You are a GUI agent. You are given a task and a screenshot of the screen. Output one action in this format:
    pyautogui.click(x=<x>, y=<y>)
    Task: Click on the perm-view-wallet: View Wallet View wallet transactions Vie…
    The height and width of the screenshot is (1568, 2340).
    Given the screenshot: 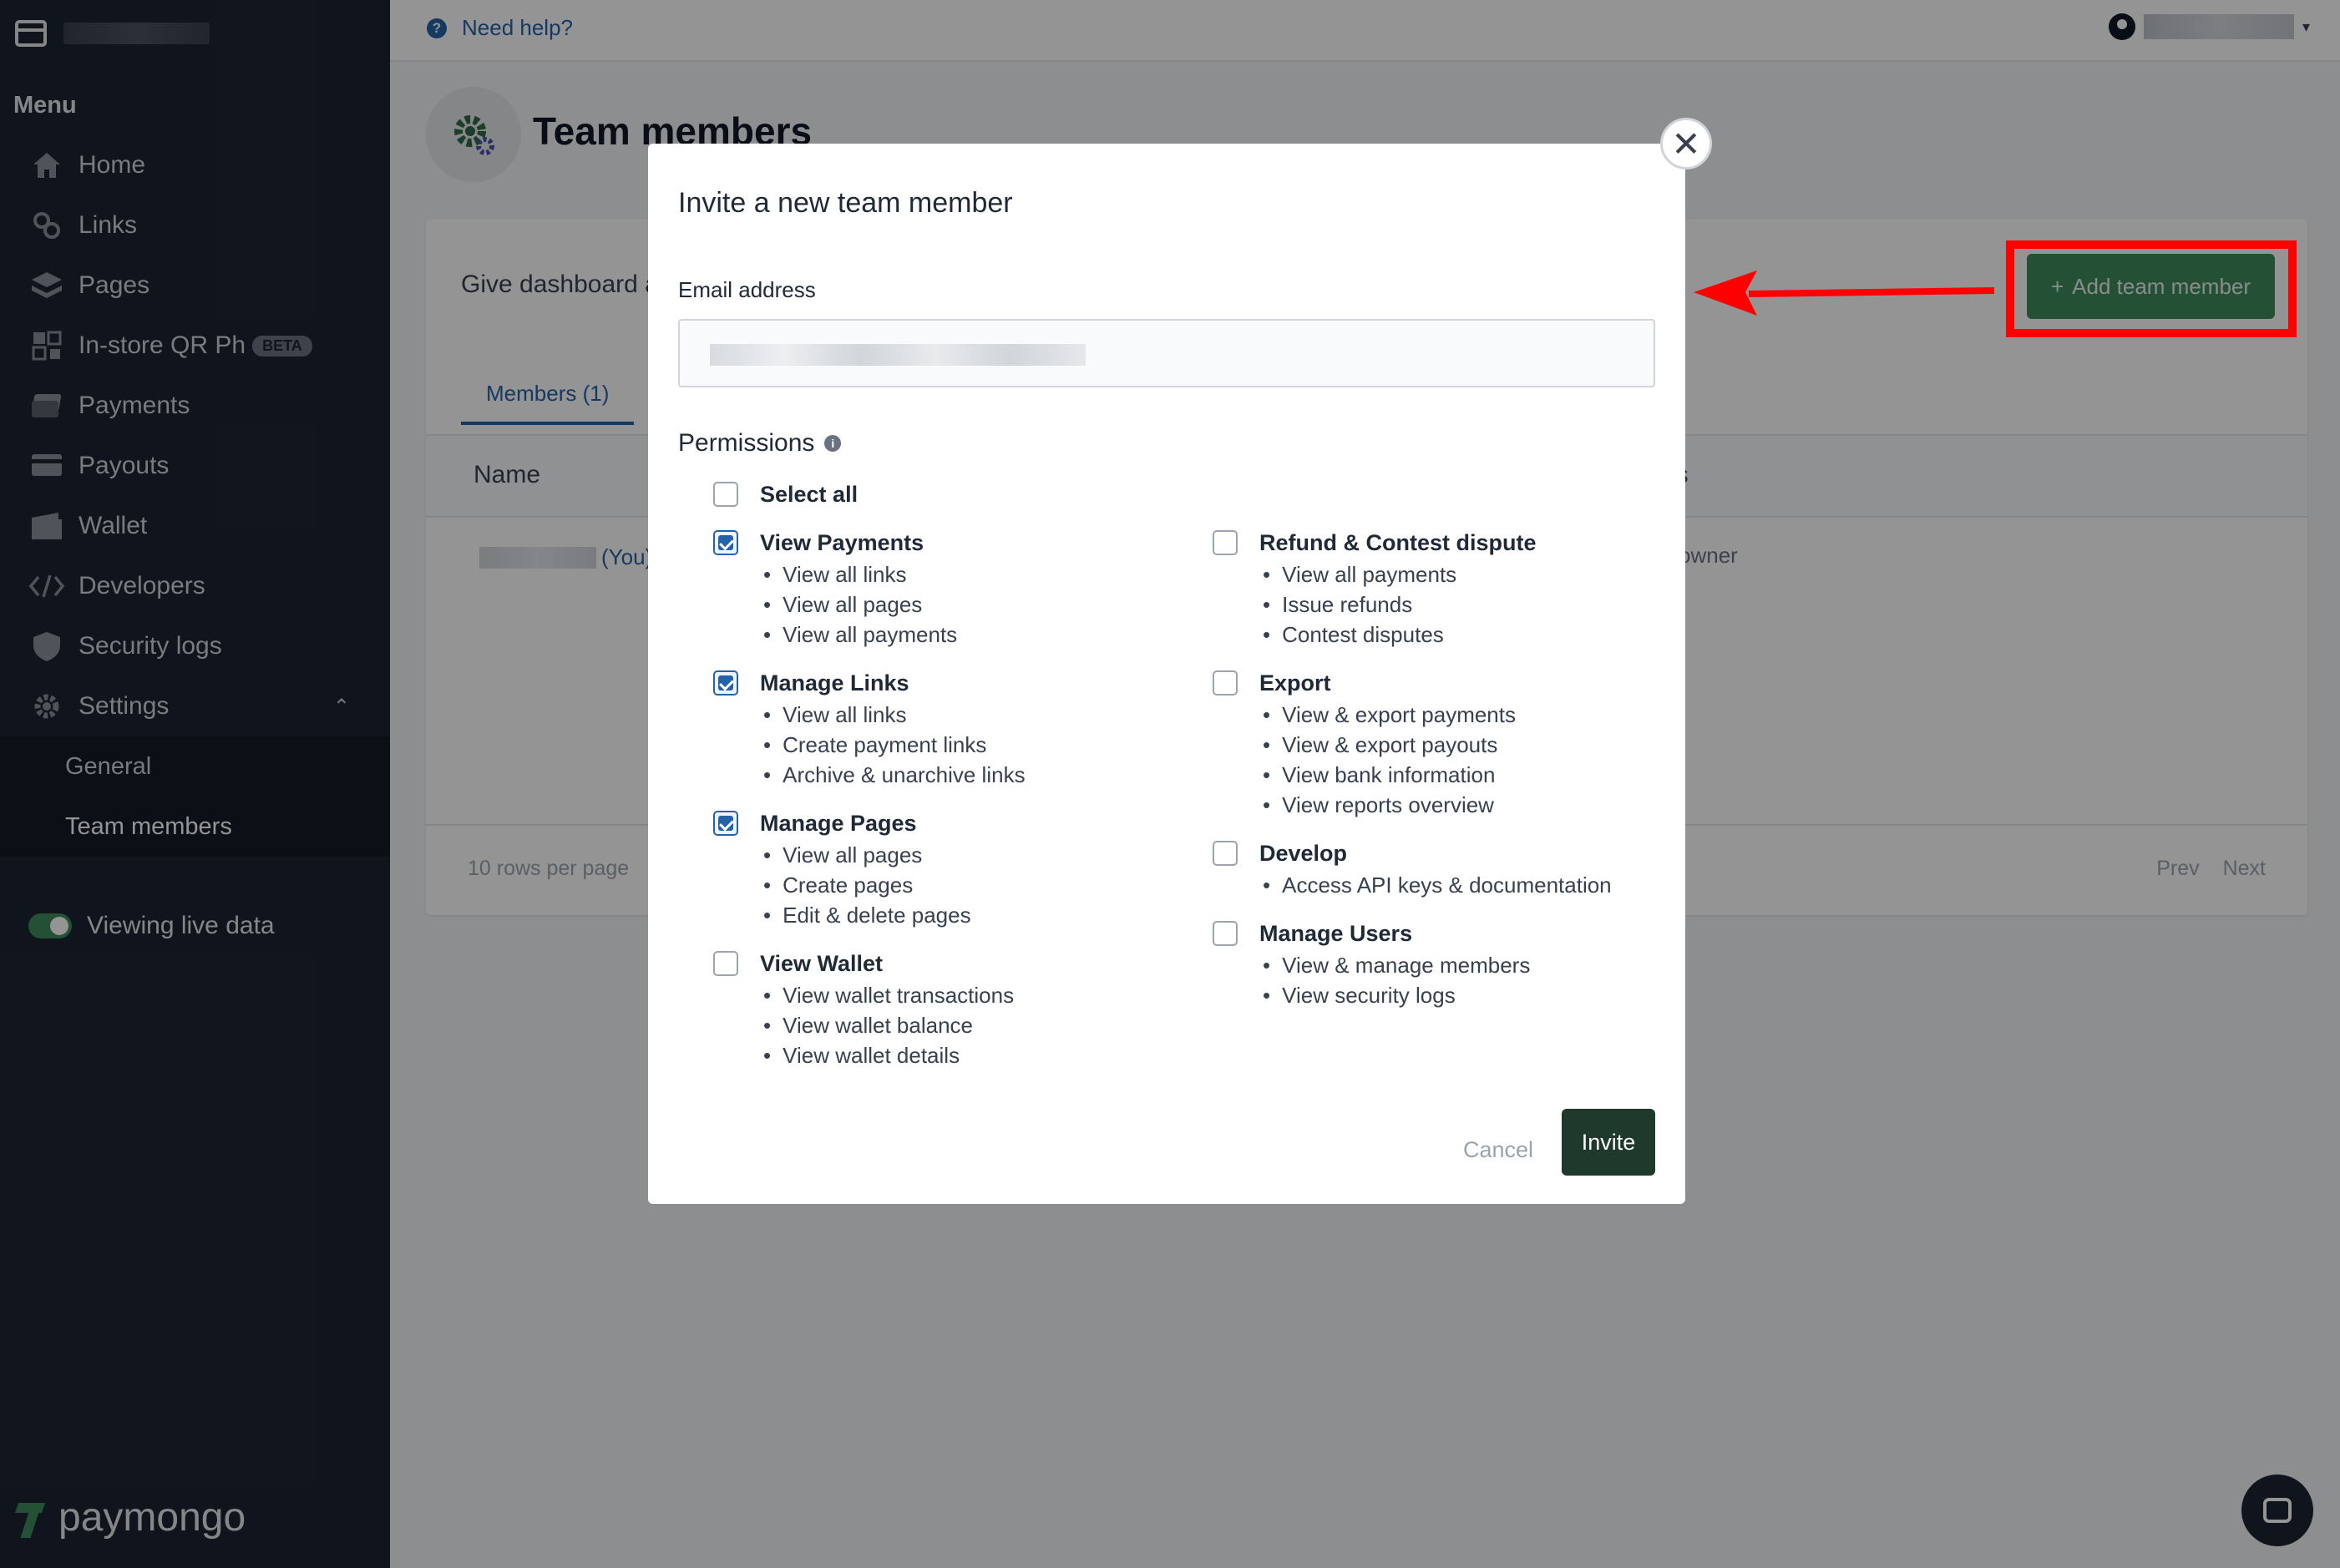 What is the action you would take?
    pyautogui.click(x=863, y=1008)
    